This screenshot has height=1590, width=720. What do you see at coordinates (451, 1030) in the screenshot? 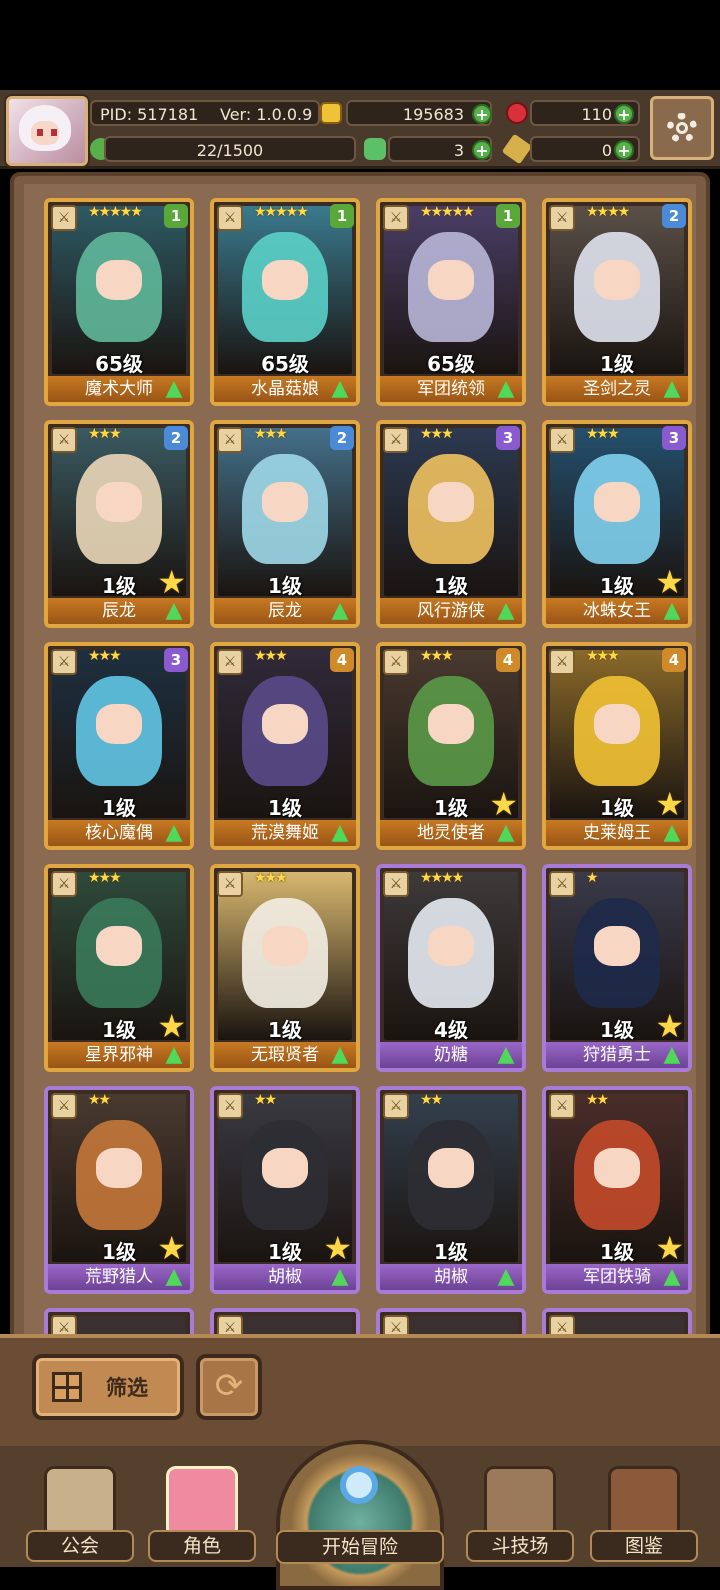
I see `hero-level: 4级` at bounding box center [451, 1030].